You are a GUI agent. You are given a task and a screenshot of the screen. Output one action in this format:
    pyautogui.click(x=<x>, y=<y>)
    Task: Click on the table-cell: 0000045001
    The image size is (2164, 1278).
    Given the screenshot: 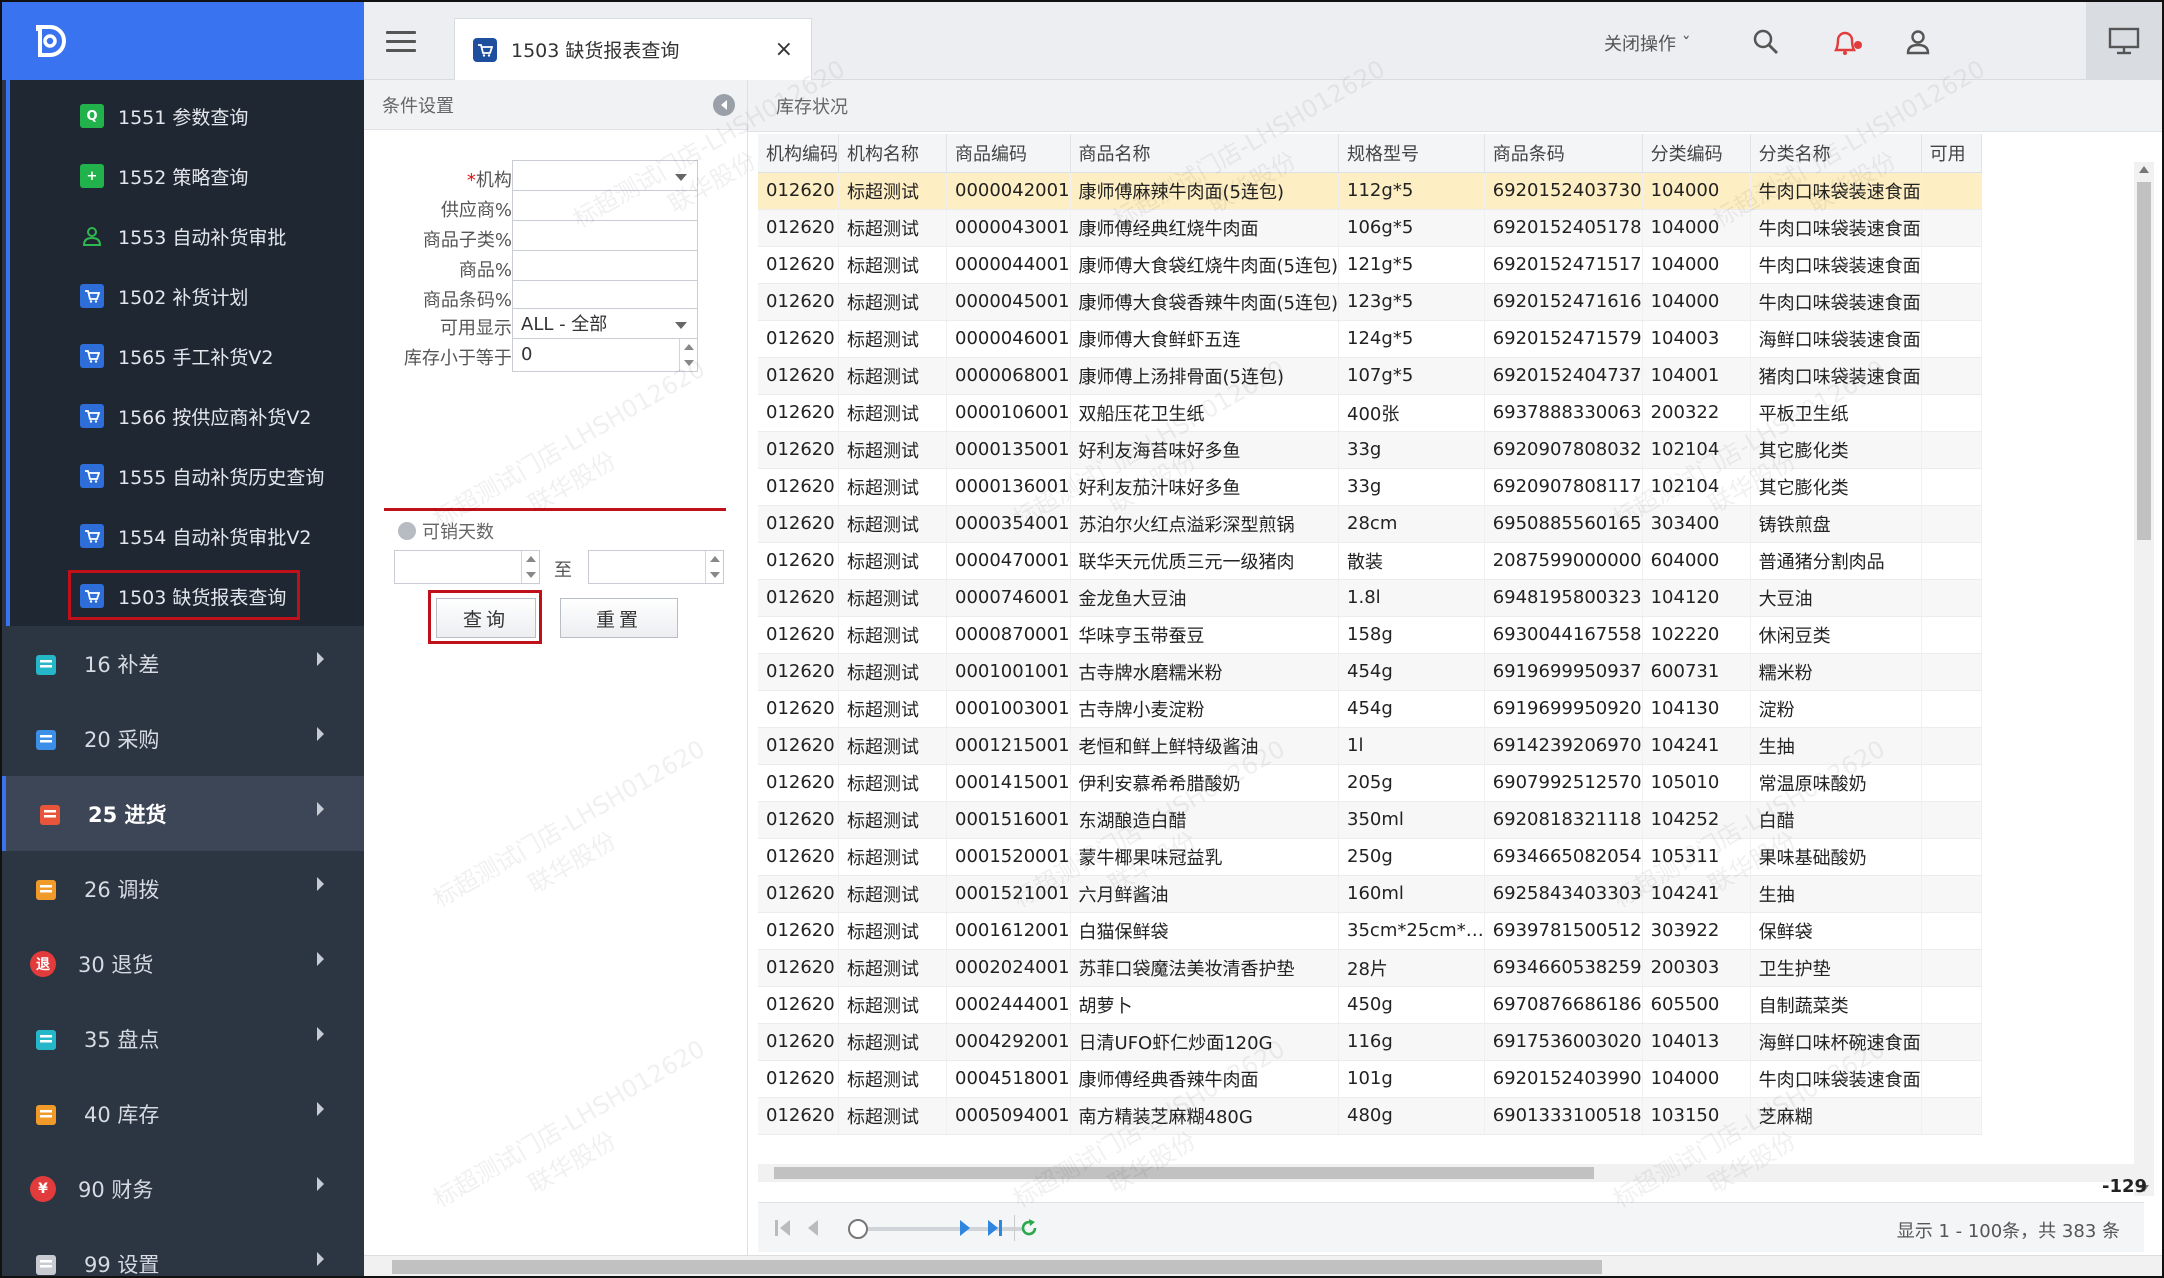 What is the action you would take?
    pyautogui.click(x=1008, y=302)
    